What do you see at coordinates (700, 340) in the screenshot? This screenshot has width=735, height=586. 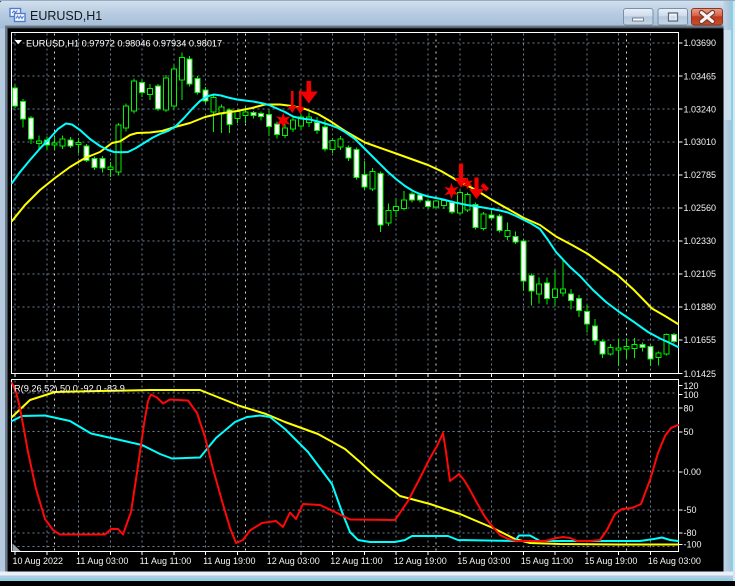 I see `svg-text: 1.01655` at bounding box center [700, 340].